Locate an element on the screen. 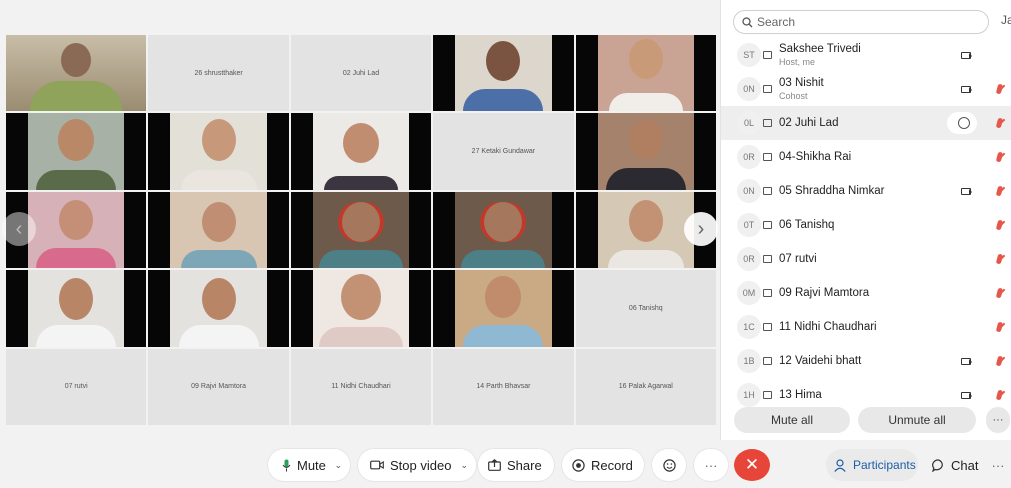  avatar: 1C is located at coordinates (749, 327).